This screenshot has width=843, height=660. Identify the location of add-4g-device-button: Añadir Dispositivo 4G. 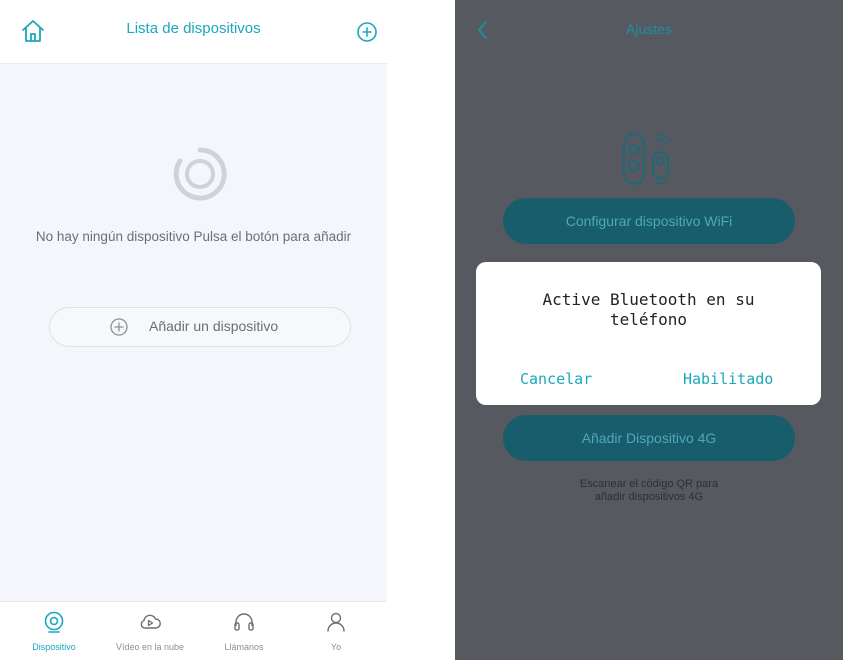
(649, 438).